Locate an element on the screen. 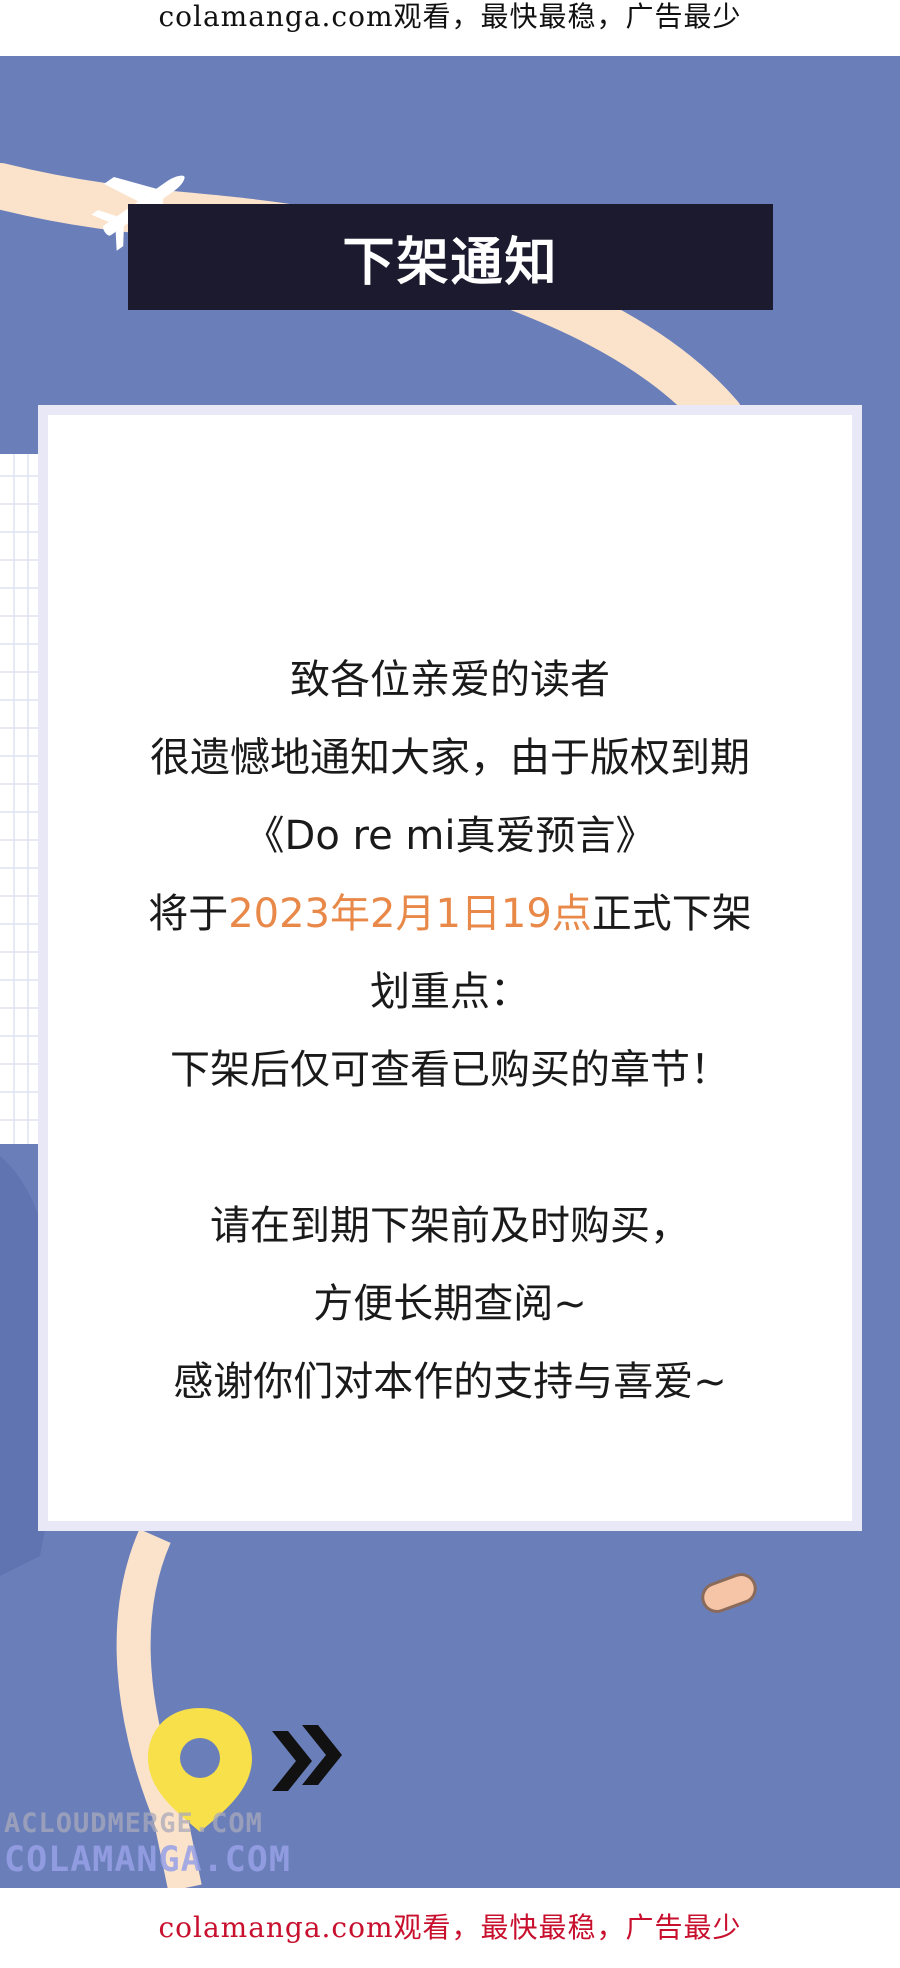 Image resolution: width=900 pixels, height=1968 pixels. removal-prefix: 将于 is located at coordinates (188, 914).